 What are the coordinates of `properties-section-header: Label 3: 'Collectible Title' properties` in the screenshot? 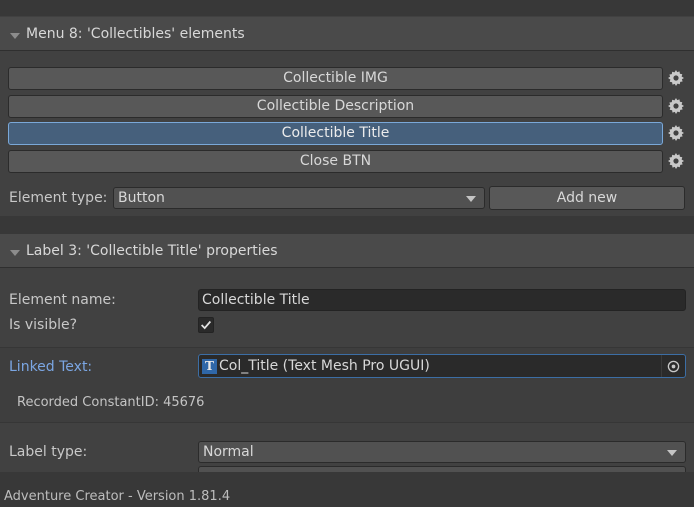 It's located at (347, 251).